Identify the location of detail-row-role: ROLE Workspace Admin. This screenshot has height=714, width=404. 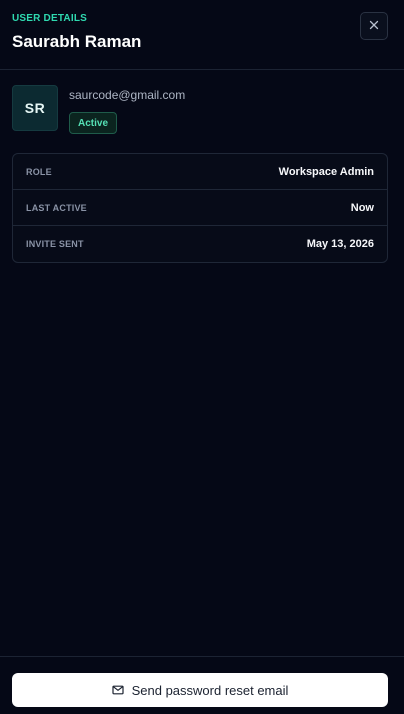
(200, 172).